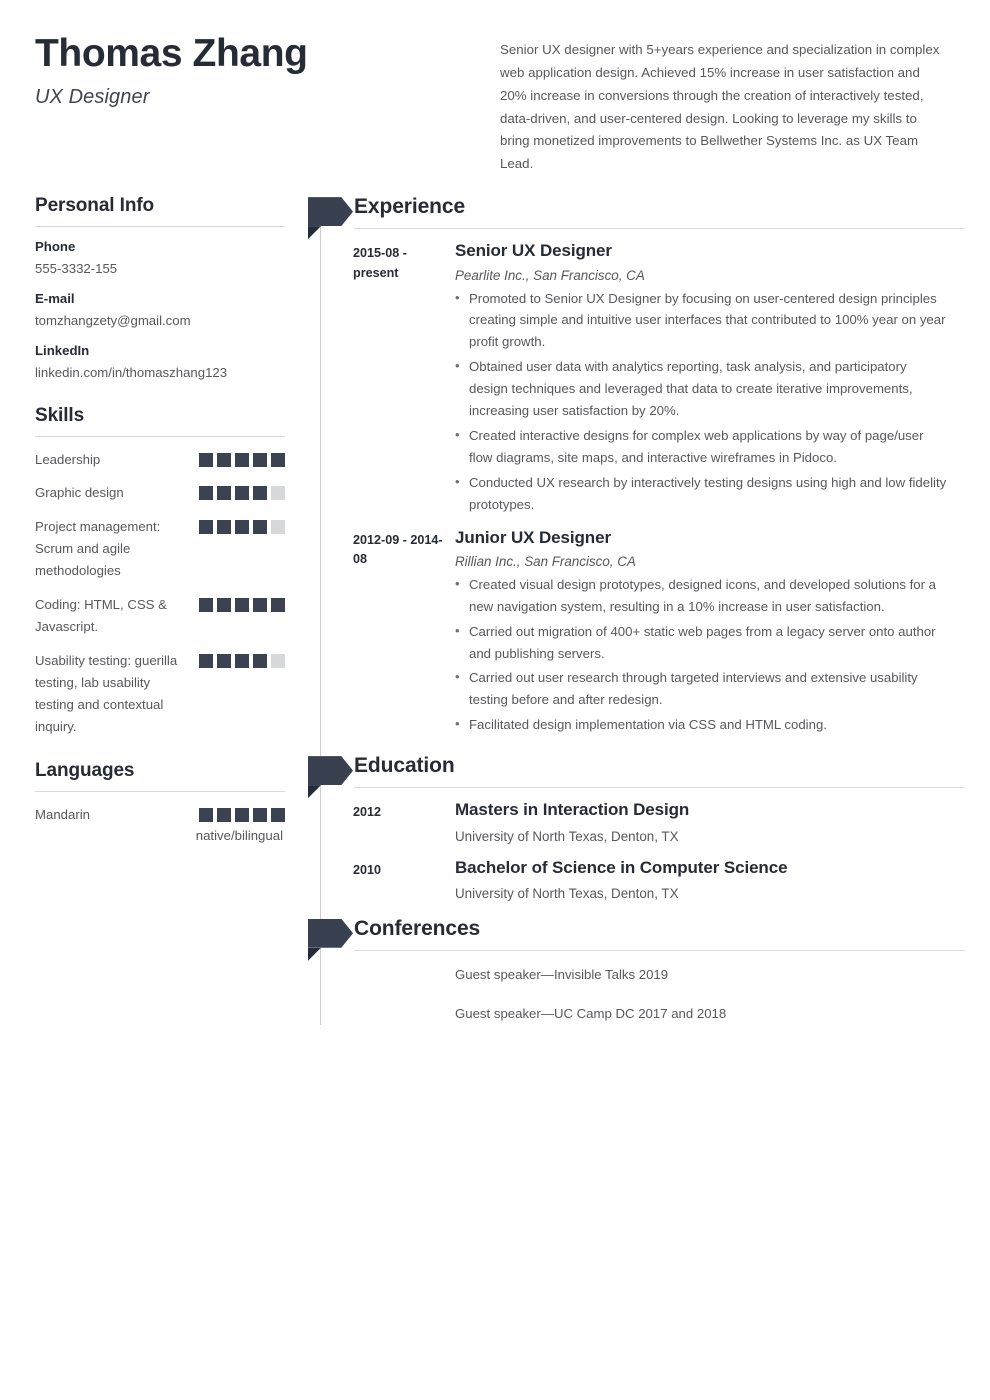  What do you see at coordinates (76, 269) in the screenshot?
I see `info-value: 555-3332-155` at bounding box center [76, 269].